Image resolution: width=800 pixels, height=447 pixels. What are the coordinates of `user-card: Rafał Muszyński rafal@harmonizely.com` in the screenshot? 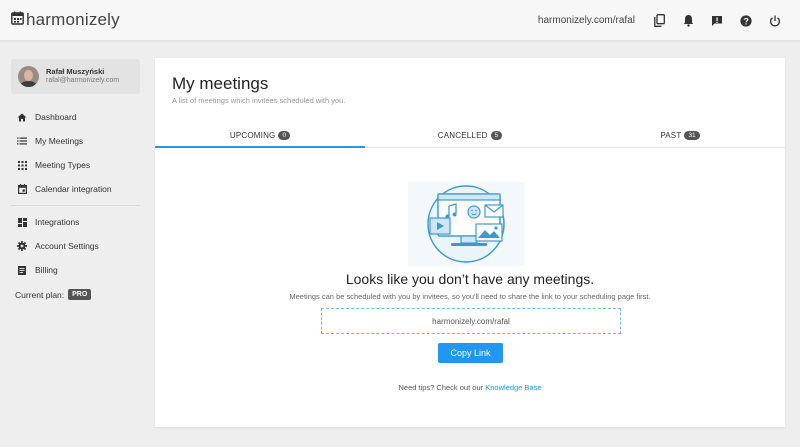 It's located at (75, 76).